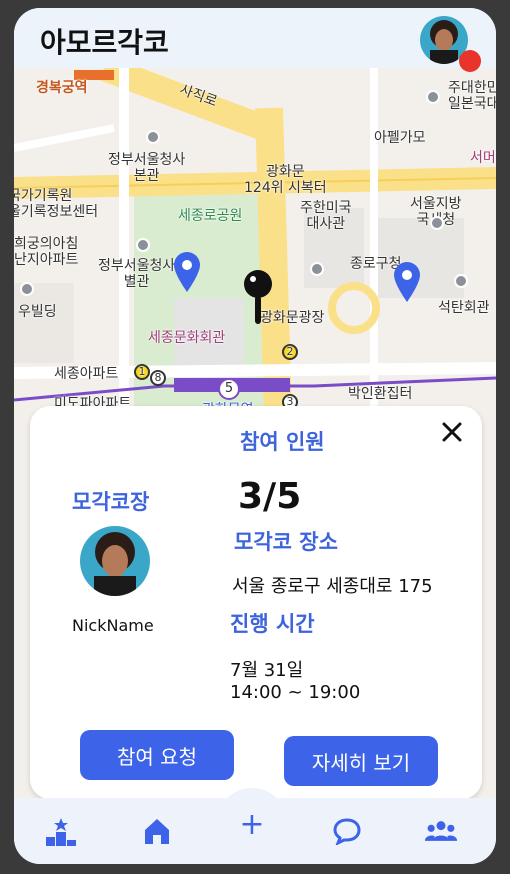  What do you see at coordinates (282, 442) in the screenshot?
I see `participants-label: 참여 인원` at bounding box center [282, 442].